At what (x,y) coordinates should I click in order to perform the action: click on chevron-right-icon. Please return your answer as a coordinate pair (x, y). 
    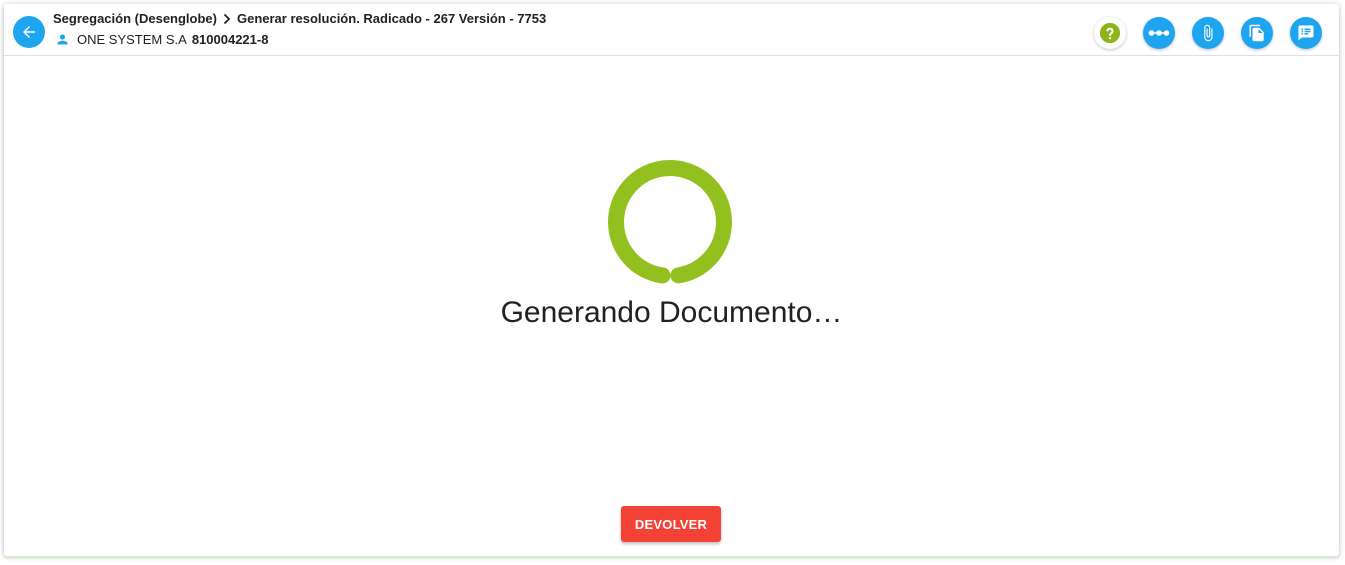
    Looking at the image, I should click on (227, 19).